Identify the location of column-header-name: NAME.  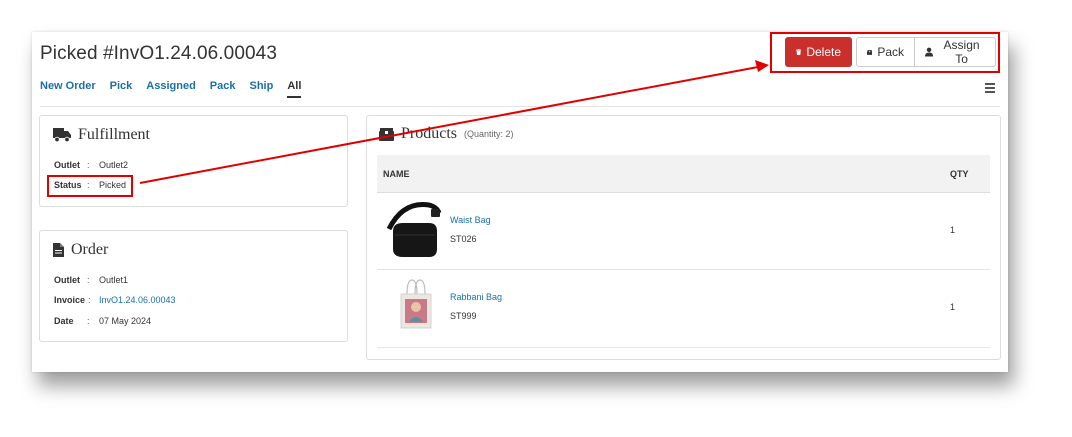
(396, 174).